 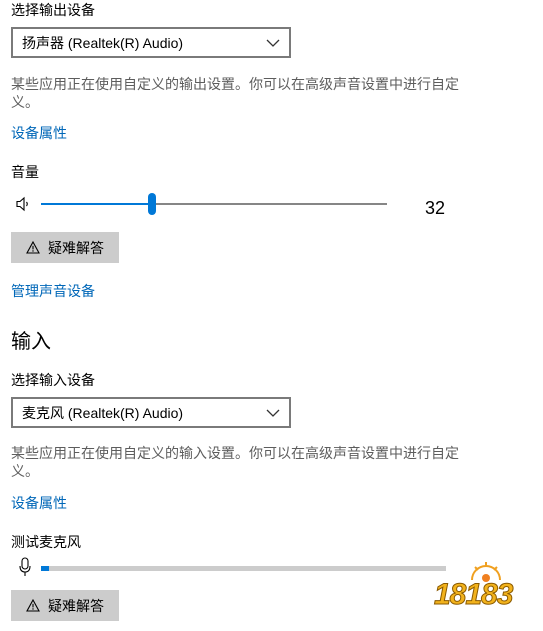 I want to click on input-troubleshoot-button: 疑难解答, so click(x=65, y=605).